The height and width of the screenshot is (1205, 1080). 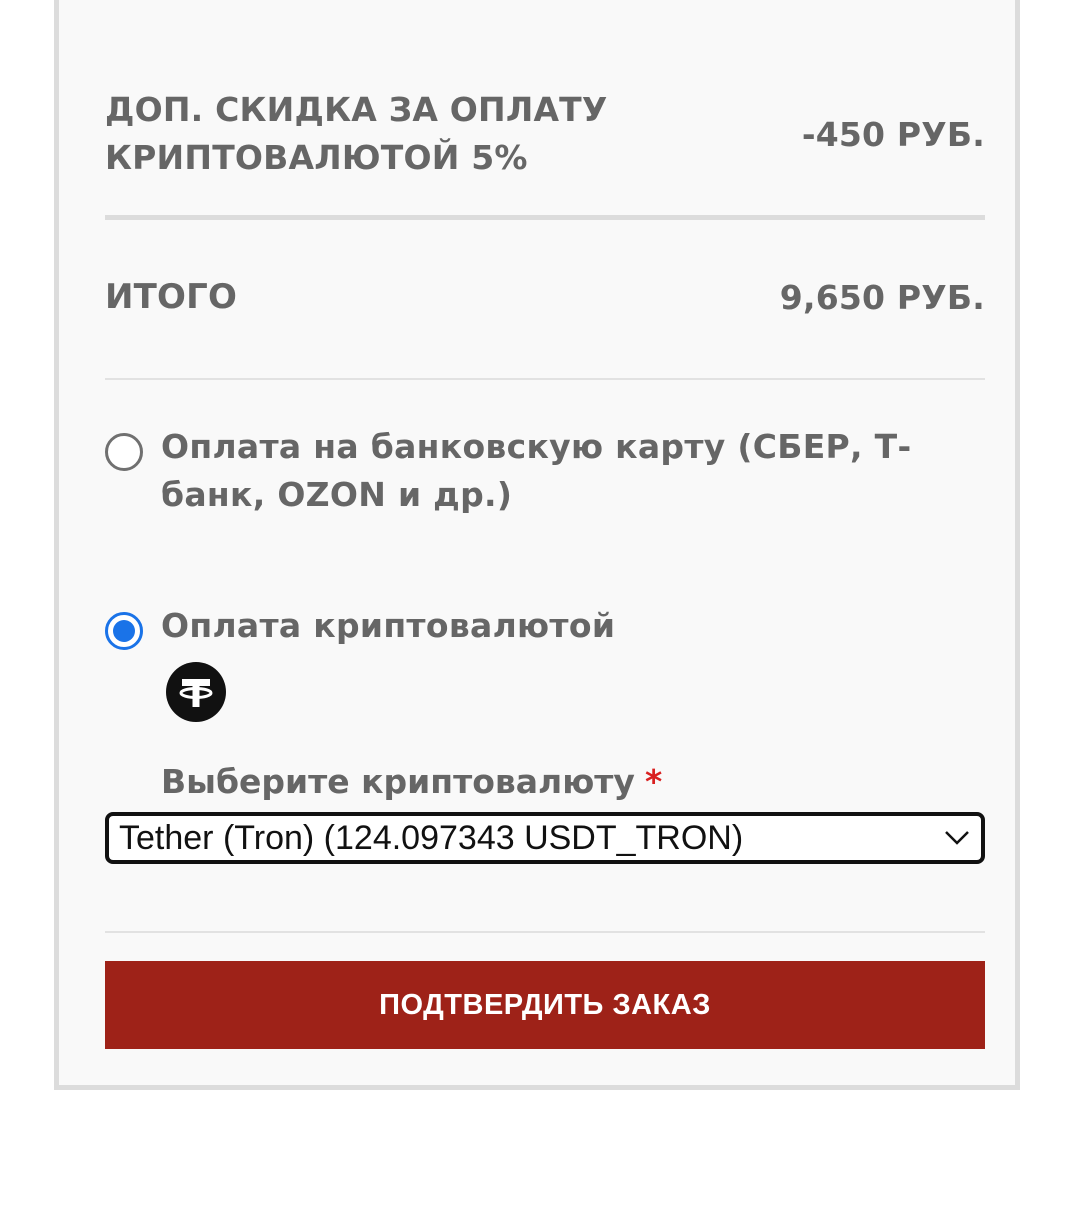 I want to click on crypto-select-label: Выберите криптовалюту *, so click(x=411, y=781).